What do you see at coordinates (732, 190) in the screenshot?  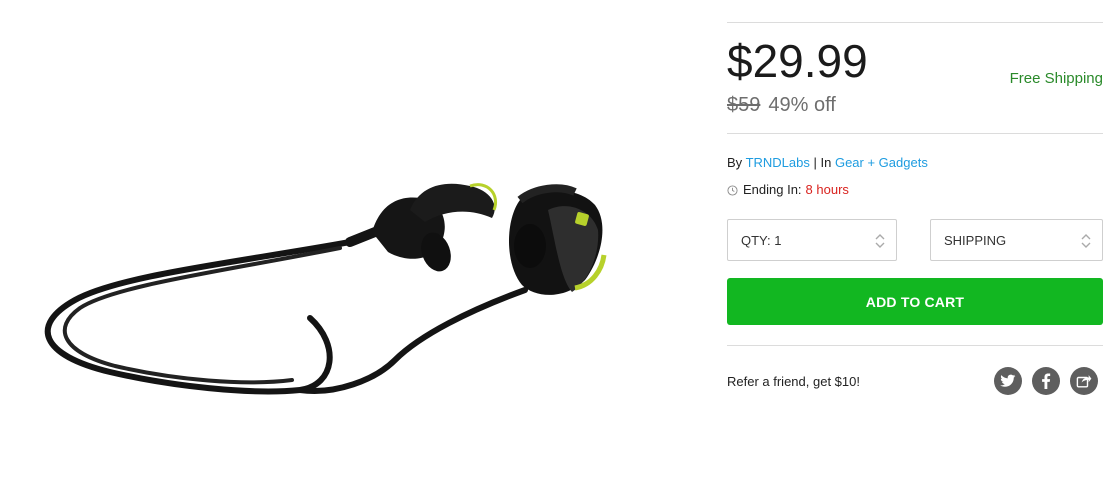 I see `clock-icon` at bounding box center [732, 190].